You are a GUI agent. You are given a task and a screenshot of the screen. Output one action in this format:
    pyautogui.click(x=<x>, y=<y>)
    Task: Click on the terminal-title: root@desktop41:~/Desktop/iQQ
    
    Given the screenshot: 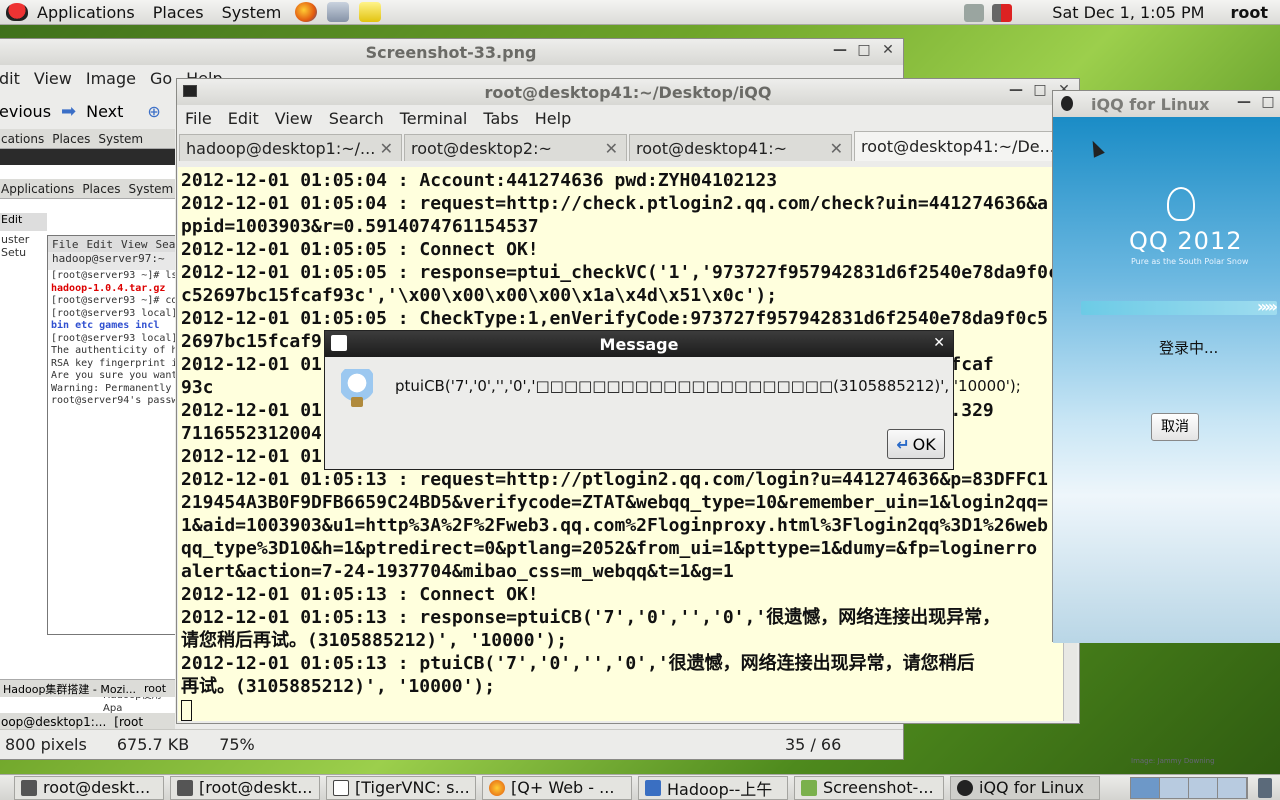 What is the action you would take?
    pyautogui.click(x=628, y=92)
    